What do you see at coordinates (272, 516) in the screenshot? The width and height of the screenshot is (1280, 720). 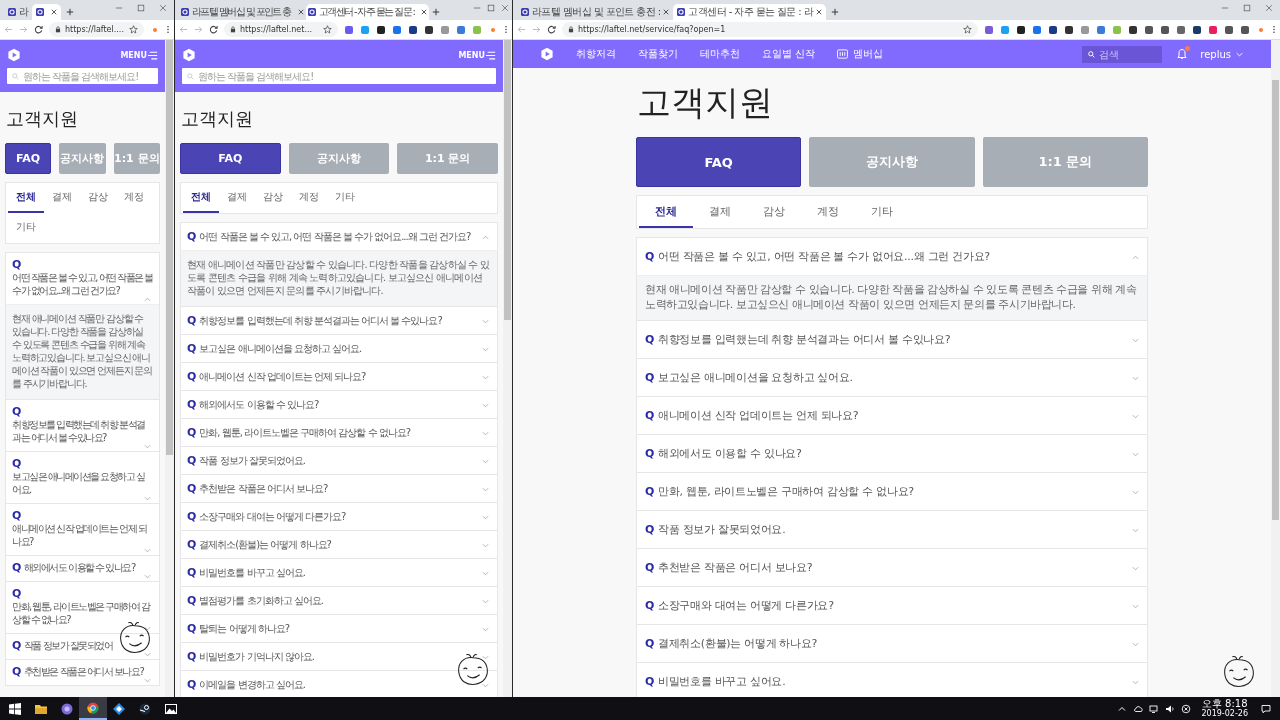 I see `question-text: 소장구매와 대여는 어떻게 다른가요?` at bounding box center [272, 516].